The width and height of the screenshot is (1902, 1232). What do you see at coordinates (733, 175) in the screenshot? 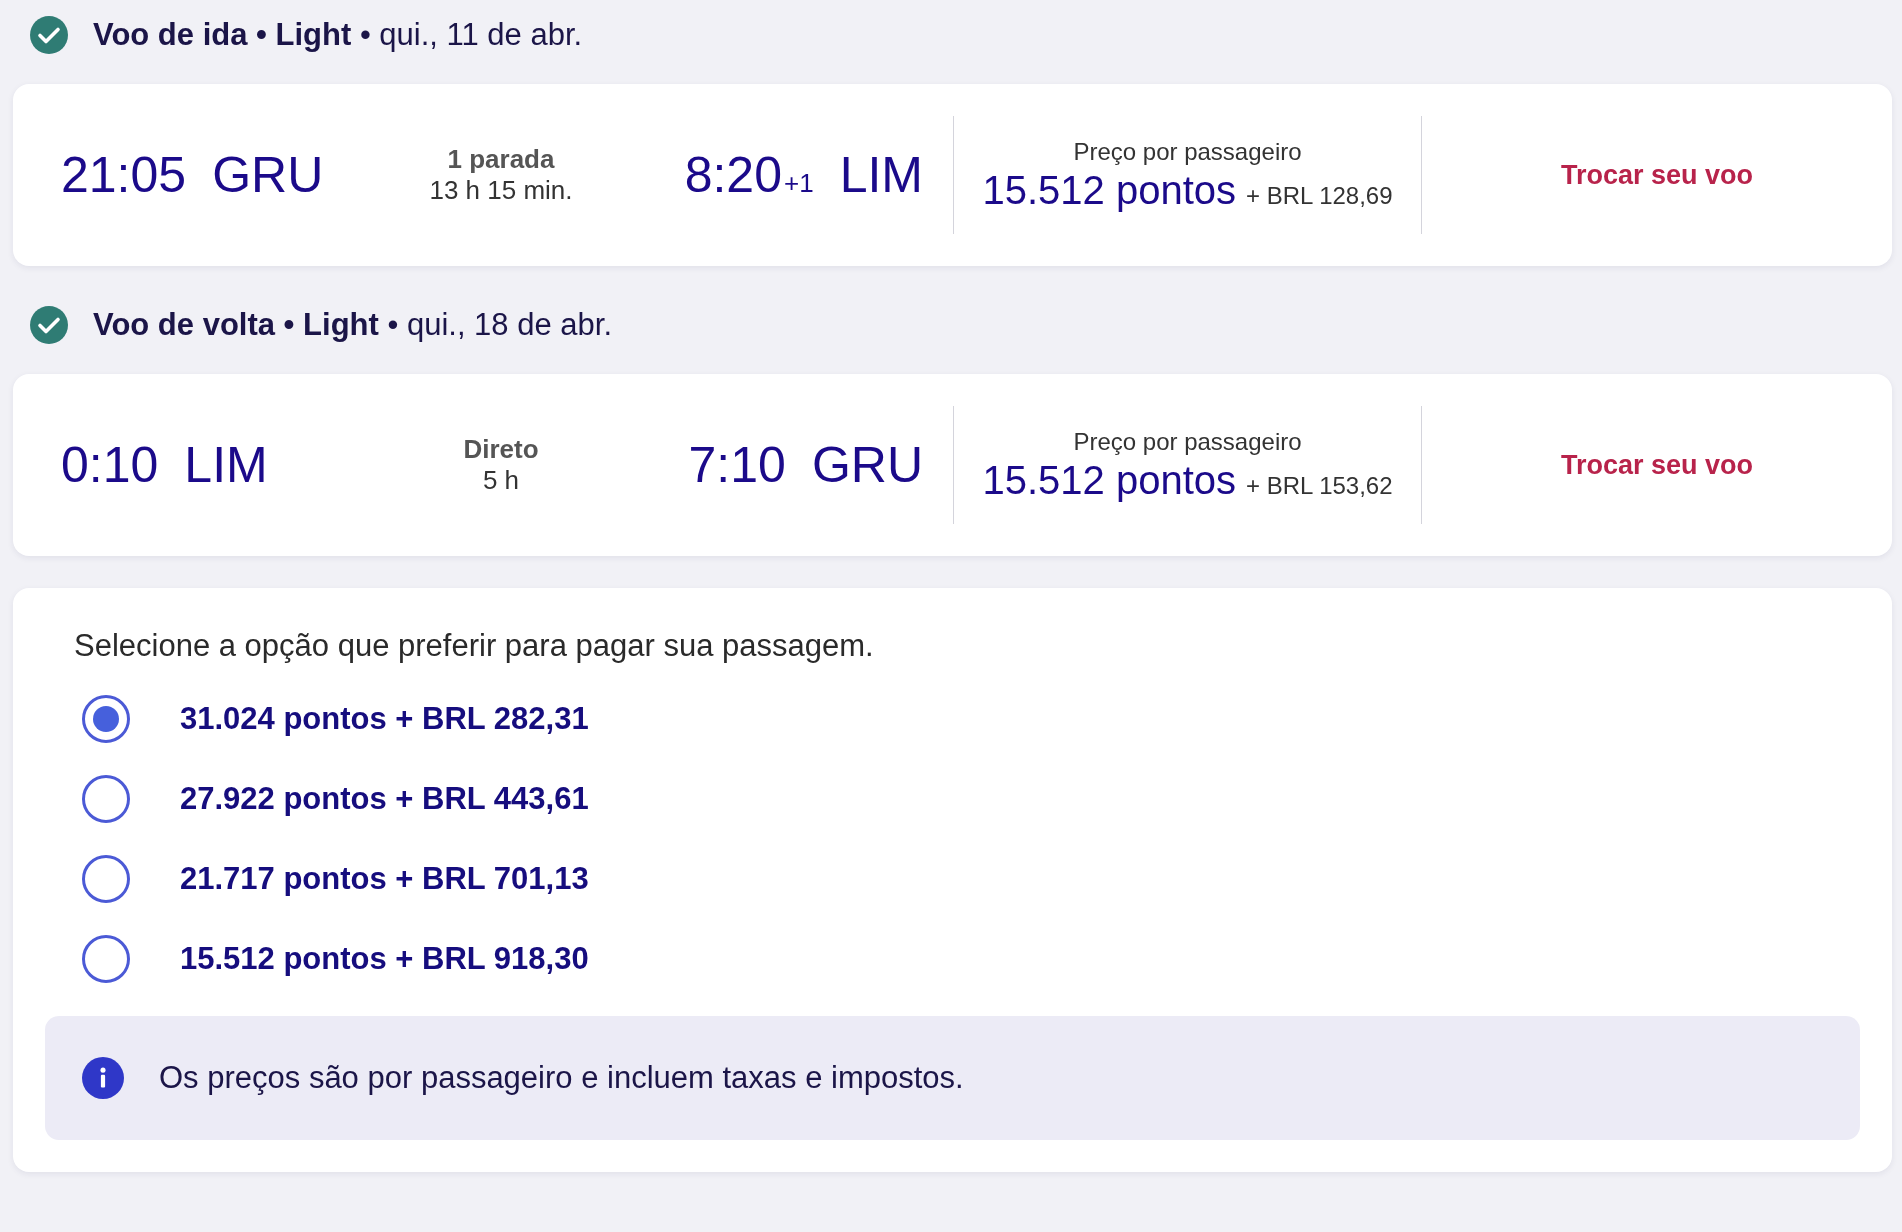
I see `arrival-time: 8:20` at bounding box center [733, 175].